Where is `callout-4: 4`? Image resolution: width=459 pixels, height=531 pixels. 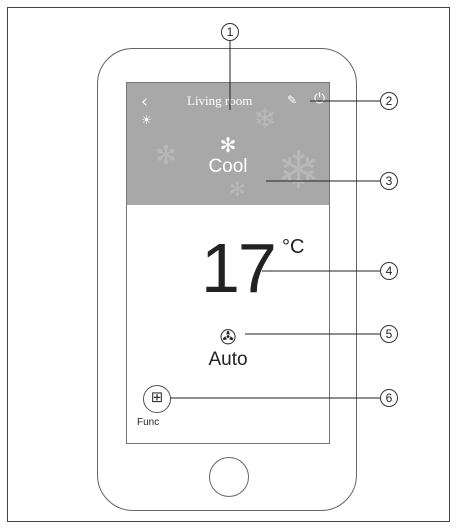 callout-4: 4 is located at coordinates (389, 271).